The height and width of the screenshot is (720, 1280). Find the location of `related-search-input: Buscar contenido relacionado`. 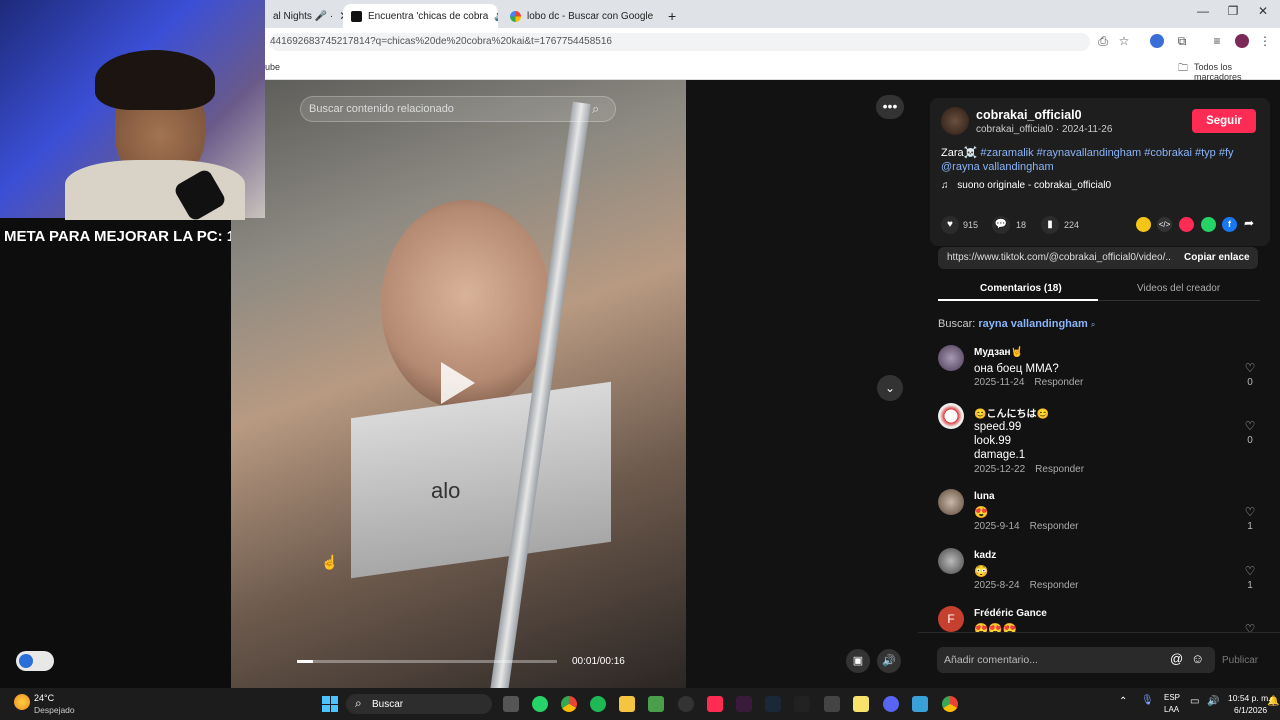

related-search-input: Buscar contenido relacionado is located at coordinates (458, 109).